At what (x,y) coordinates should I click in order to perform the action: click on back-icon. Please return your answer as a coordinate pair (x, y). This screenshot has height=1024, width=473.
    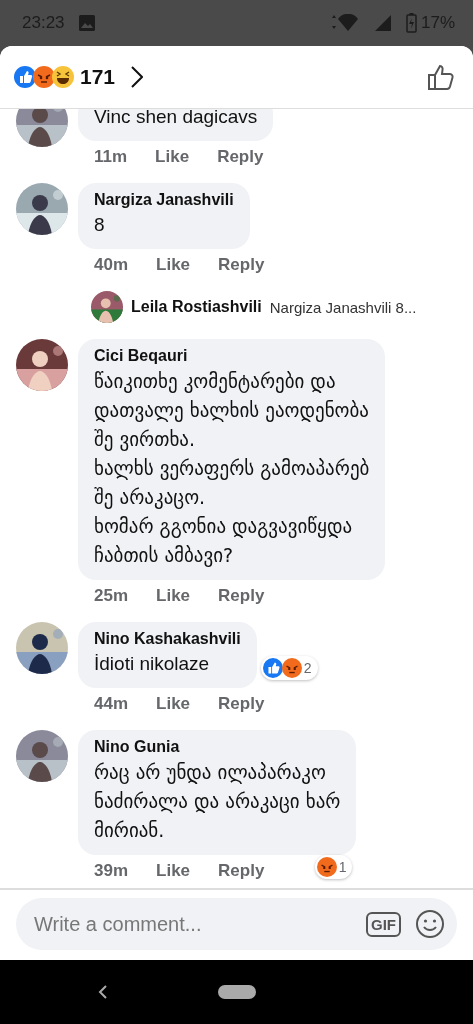
    Looking at the image, I should click on (102, 992).